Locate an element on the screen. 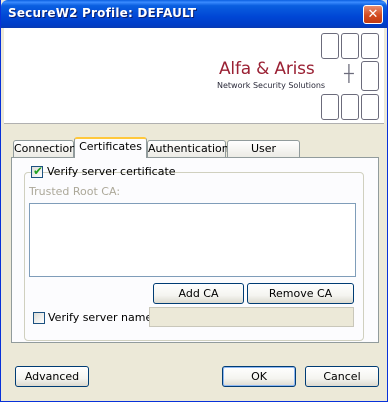  verify-server-certificate-checkbox: ✔ is located at coordinates (37, 171).